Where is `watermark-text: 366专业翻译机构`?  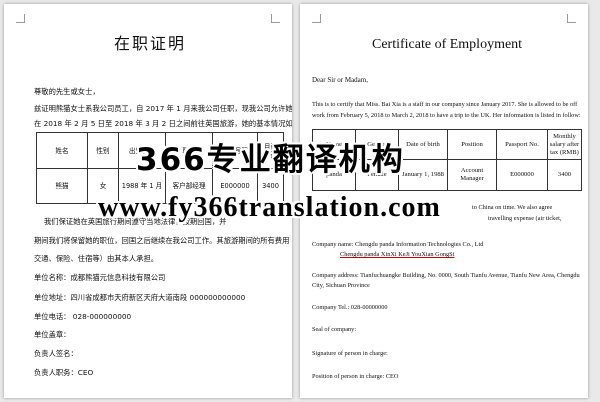 watermark-text: 366专业翻译机构 is located at coordinates (270, 160).